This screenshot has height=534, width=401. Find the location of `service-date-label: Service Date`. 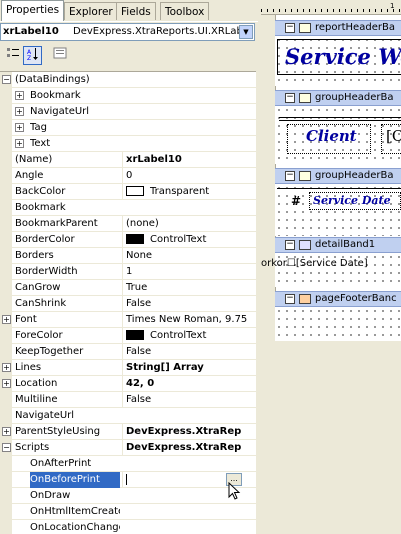

service-date-label: Service Date is located at coordinates (355, 201).